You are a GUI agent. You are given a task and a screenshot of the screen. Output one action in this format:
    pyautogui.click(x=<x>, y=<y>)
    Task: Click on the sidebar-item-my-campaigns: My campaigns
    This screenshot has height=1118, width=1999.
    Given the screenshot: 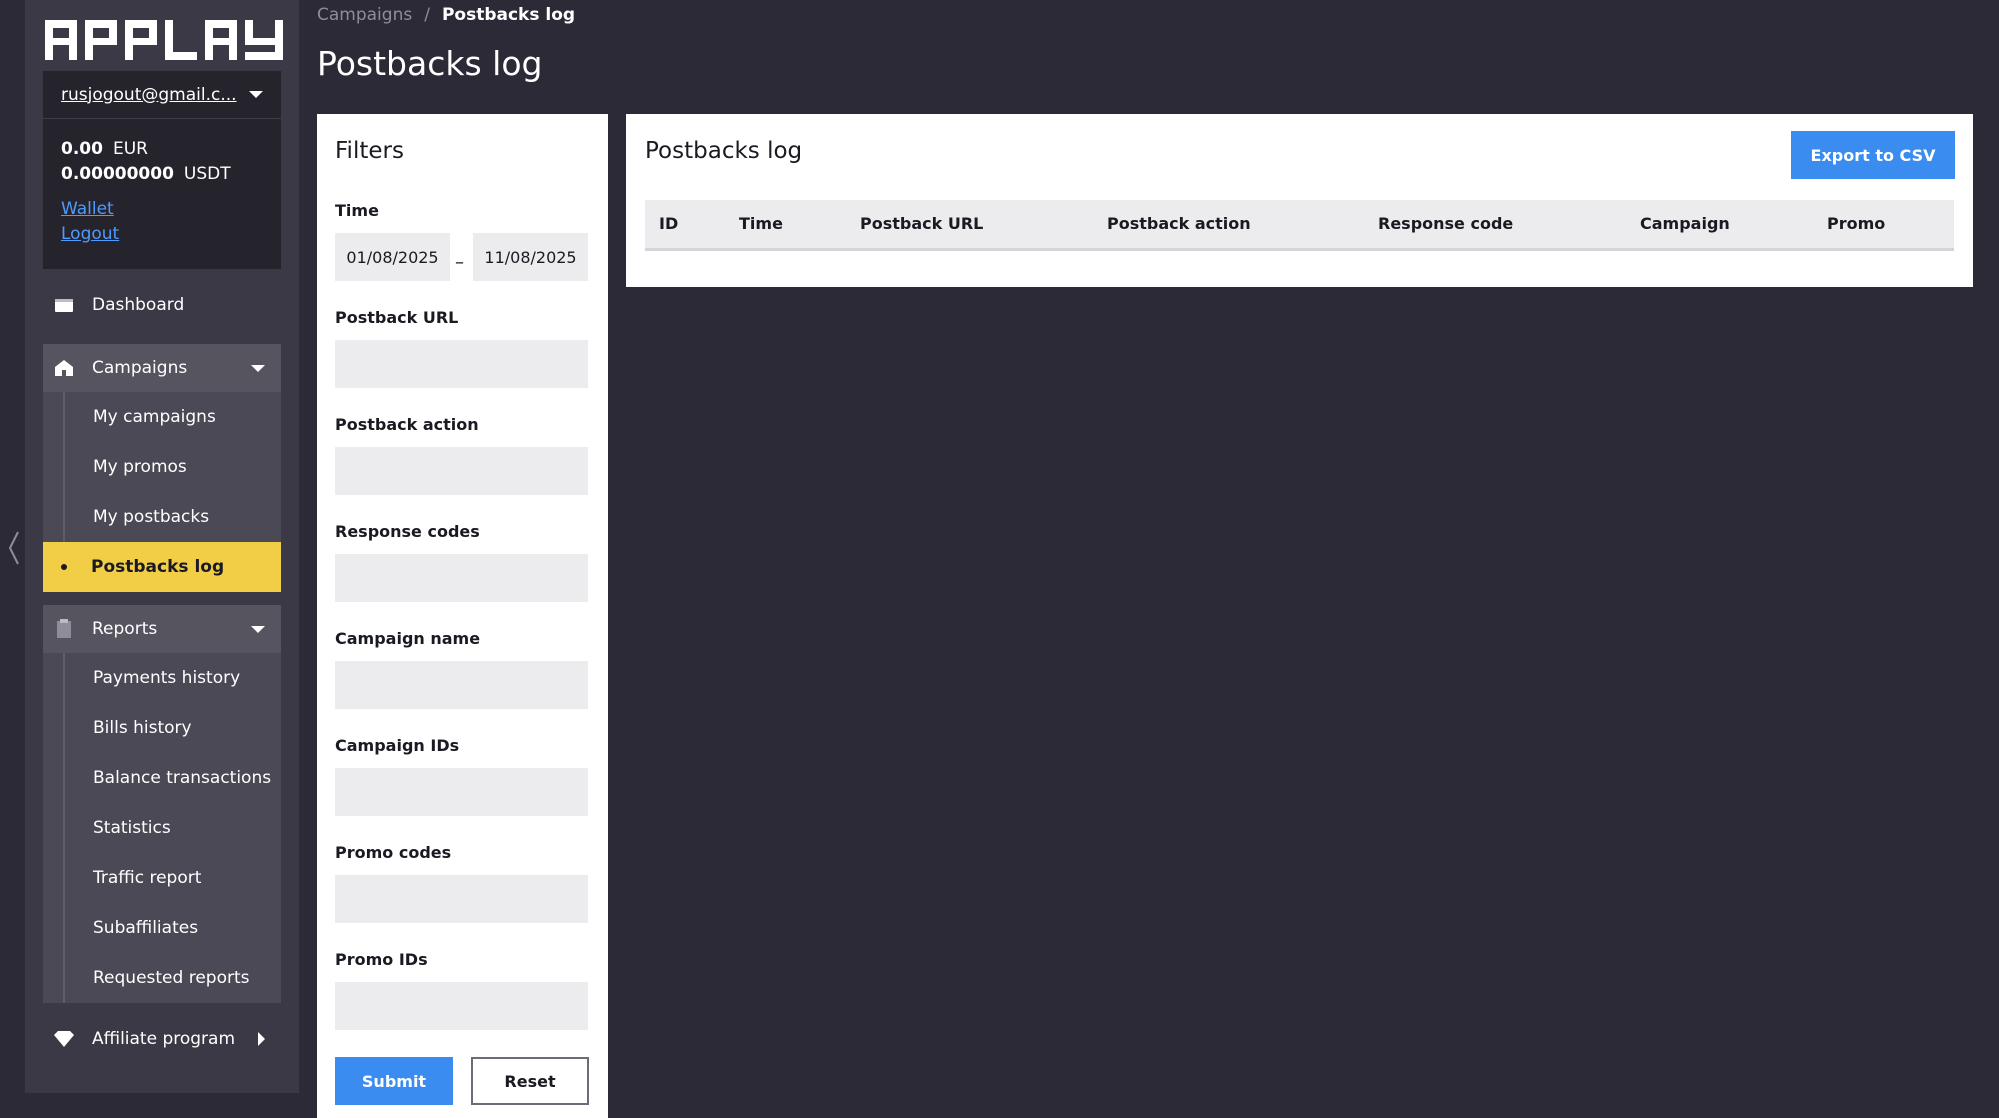 What is the action you would take?
    pyautogui.click(x=172, y=417)
    